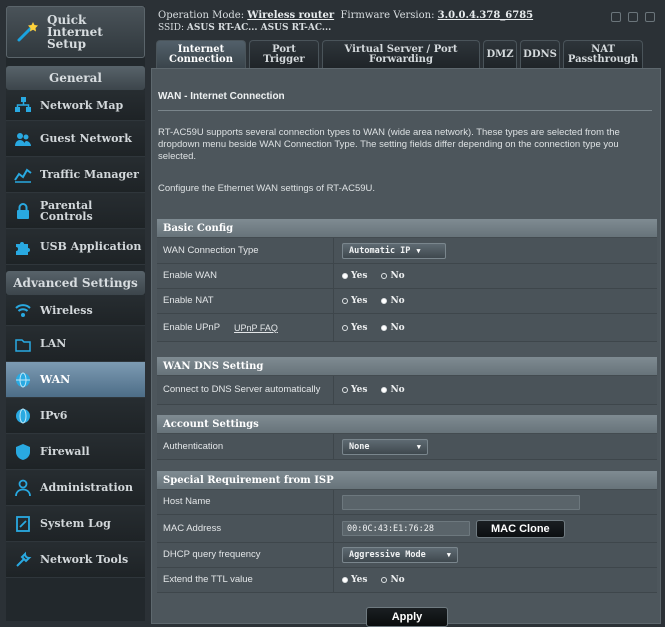  What do you see at coordinates (540, 54) in the screenshot?
I see `tab-ddns: DDNS` at bounding box center [540, 54].